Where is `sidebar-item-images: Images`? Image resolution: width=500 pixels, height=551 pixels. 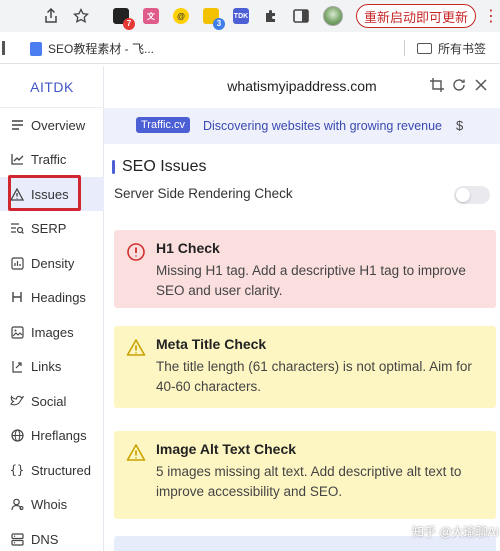 sidebar-item-images: Images is located at coordinates (52, 332).